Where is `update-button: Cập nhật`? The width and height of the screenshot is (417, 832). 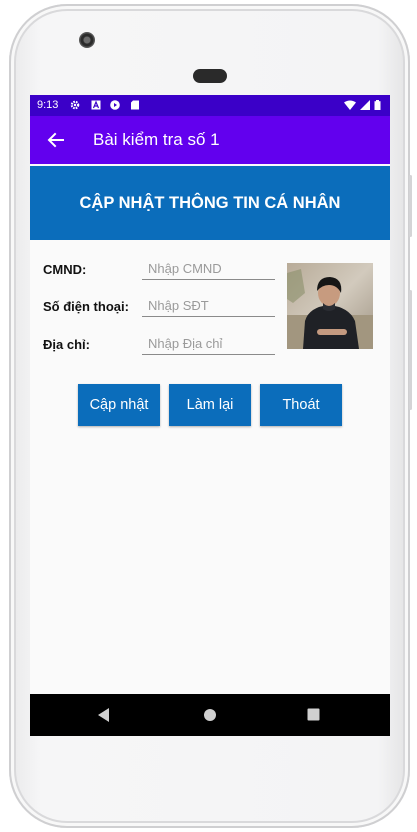 update-button: Cập nhật is located at coordinates (119, 405).